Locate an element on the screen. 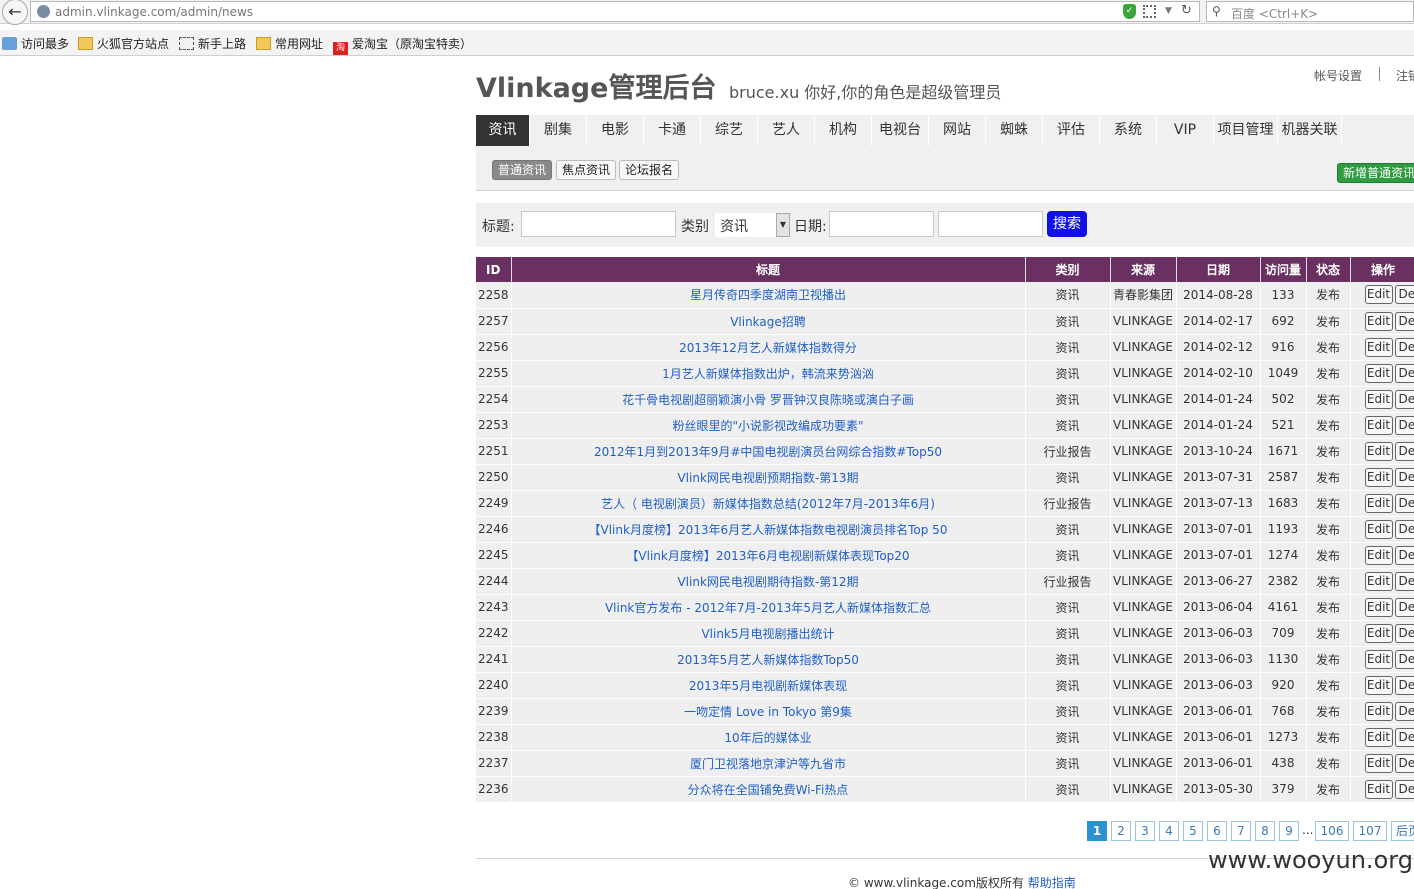 This screenshot has height=889, width=1414. date-start-input is located at coordinates (881, 224).